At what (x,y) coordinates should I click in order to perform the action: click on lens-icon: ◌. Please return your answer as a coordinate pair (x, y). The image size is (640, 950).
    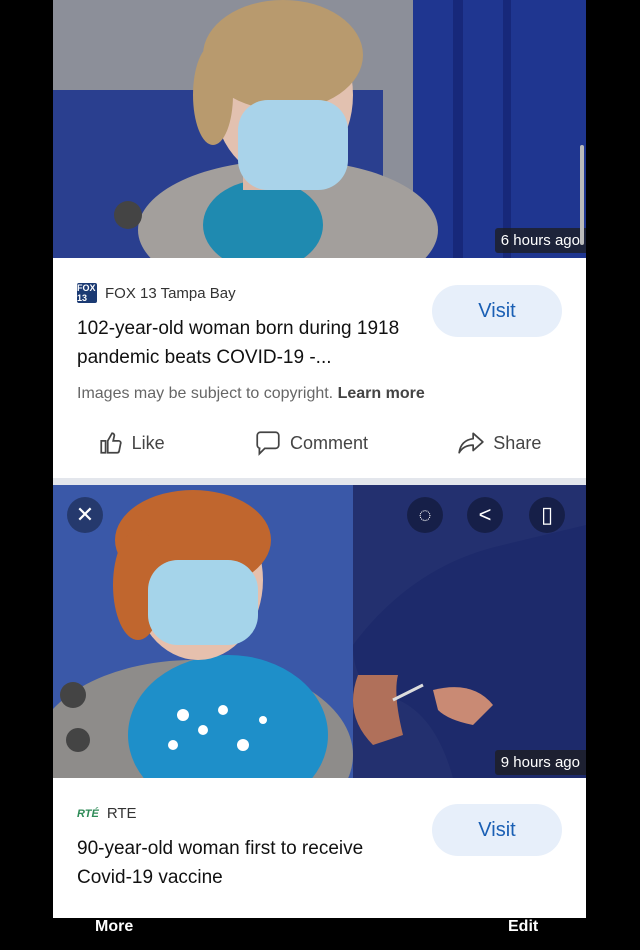
    Looking at the image, I should click on (425, 515).